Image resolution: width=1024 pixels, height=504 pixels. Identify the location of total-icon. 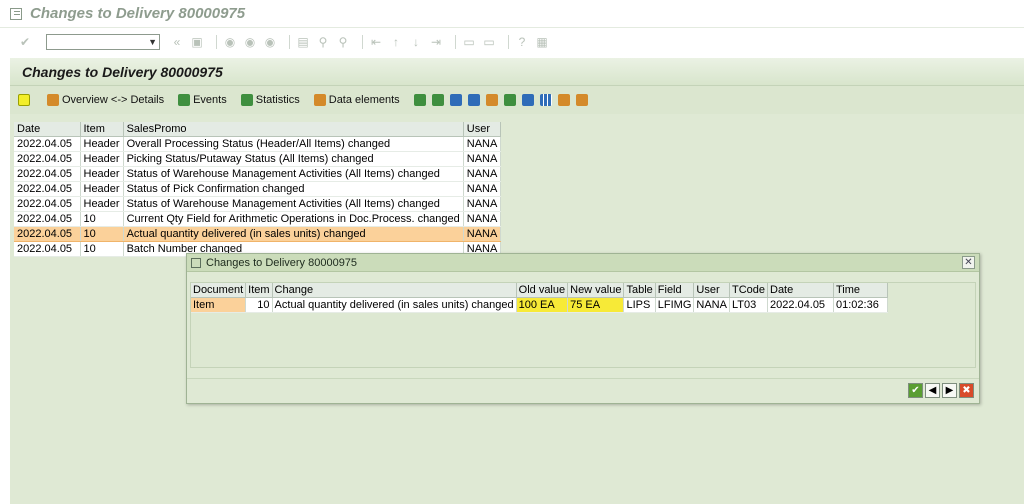
(473, 100).